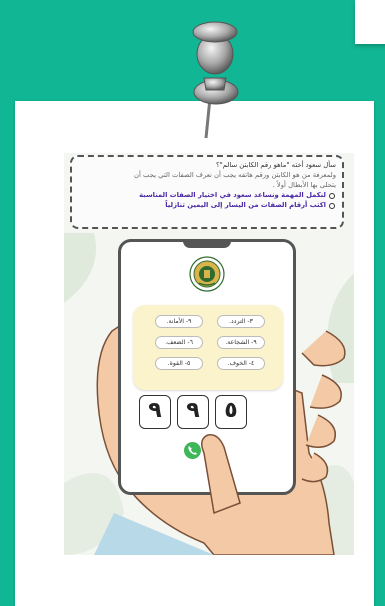 This screenshot has height=606, width=385. I want to click on pointing-finger, so click(221, 474).